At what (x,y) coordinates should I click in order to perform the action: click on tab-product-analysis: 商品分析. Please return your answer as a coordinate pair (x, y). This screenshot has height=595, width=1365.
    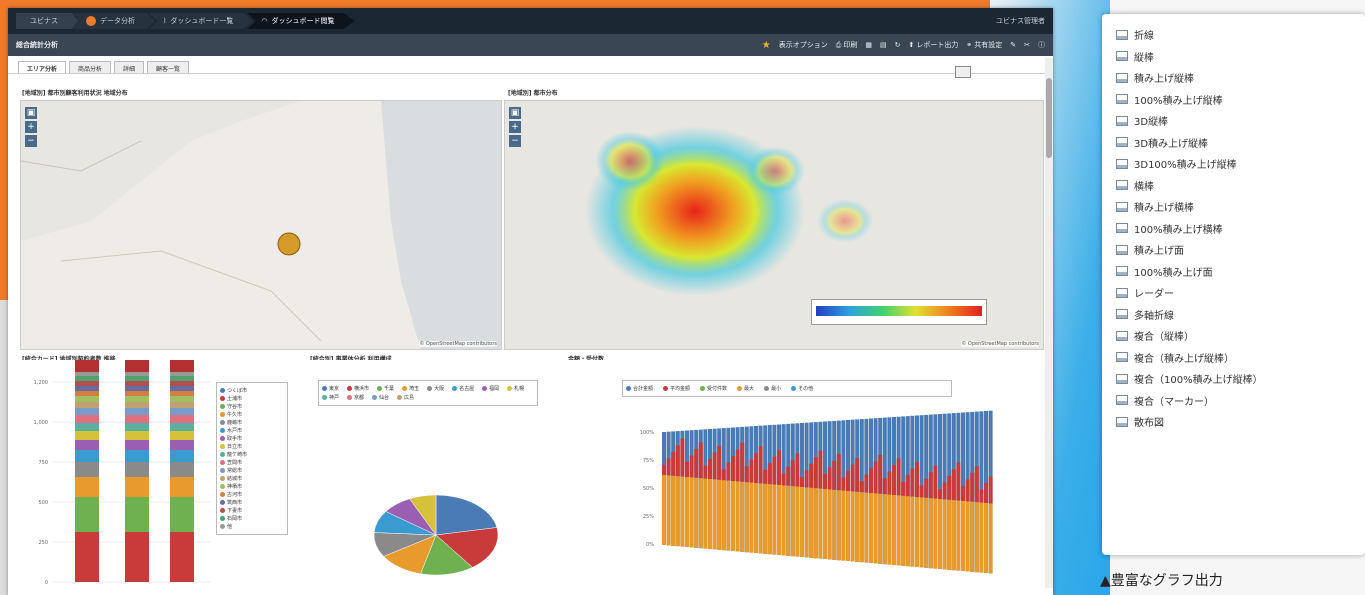
    Looking at the image, I should click on (90, 67).